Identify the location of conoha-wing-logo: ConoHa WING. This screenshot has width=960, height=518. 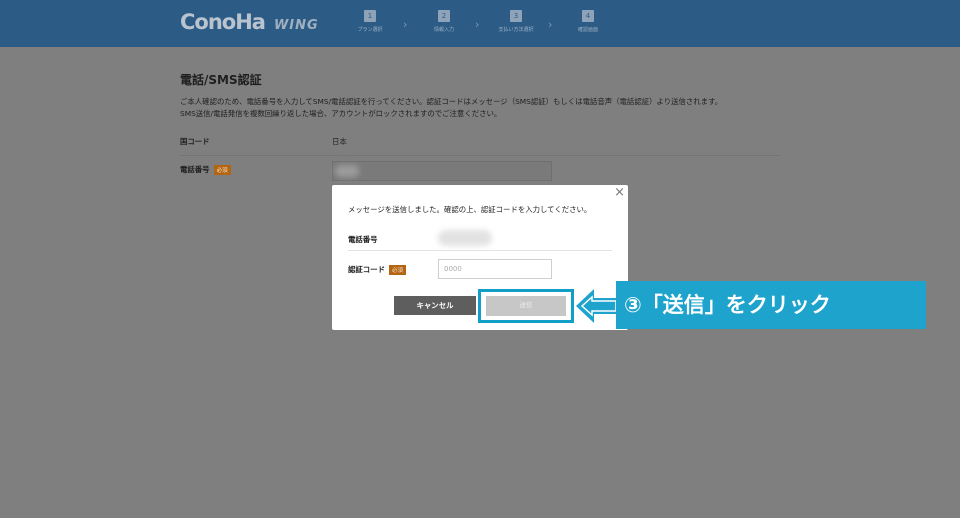
(249, 24).